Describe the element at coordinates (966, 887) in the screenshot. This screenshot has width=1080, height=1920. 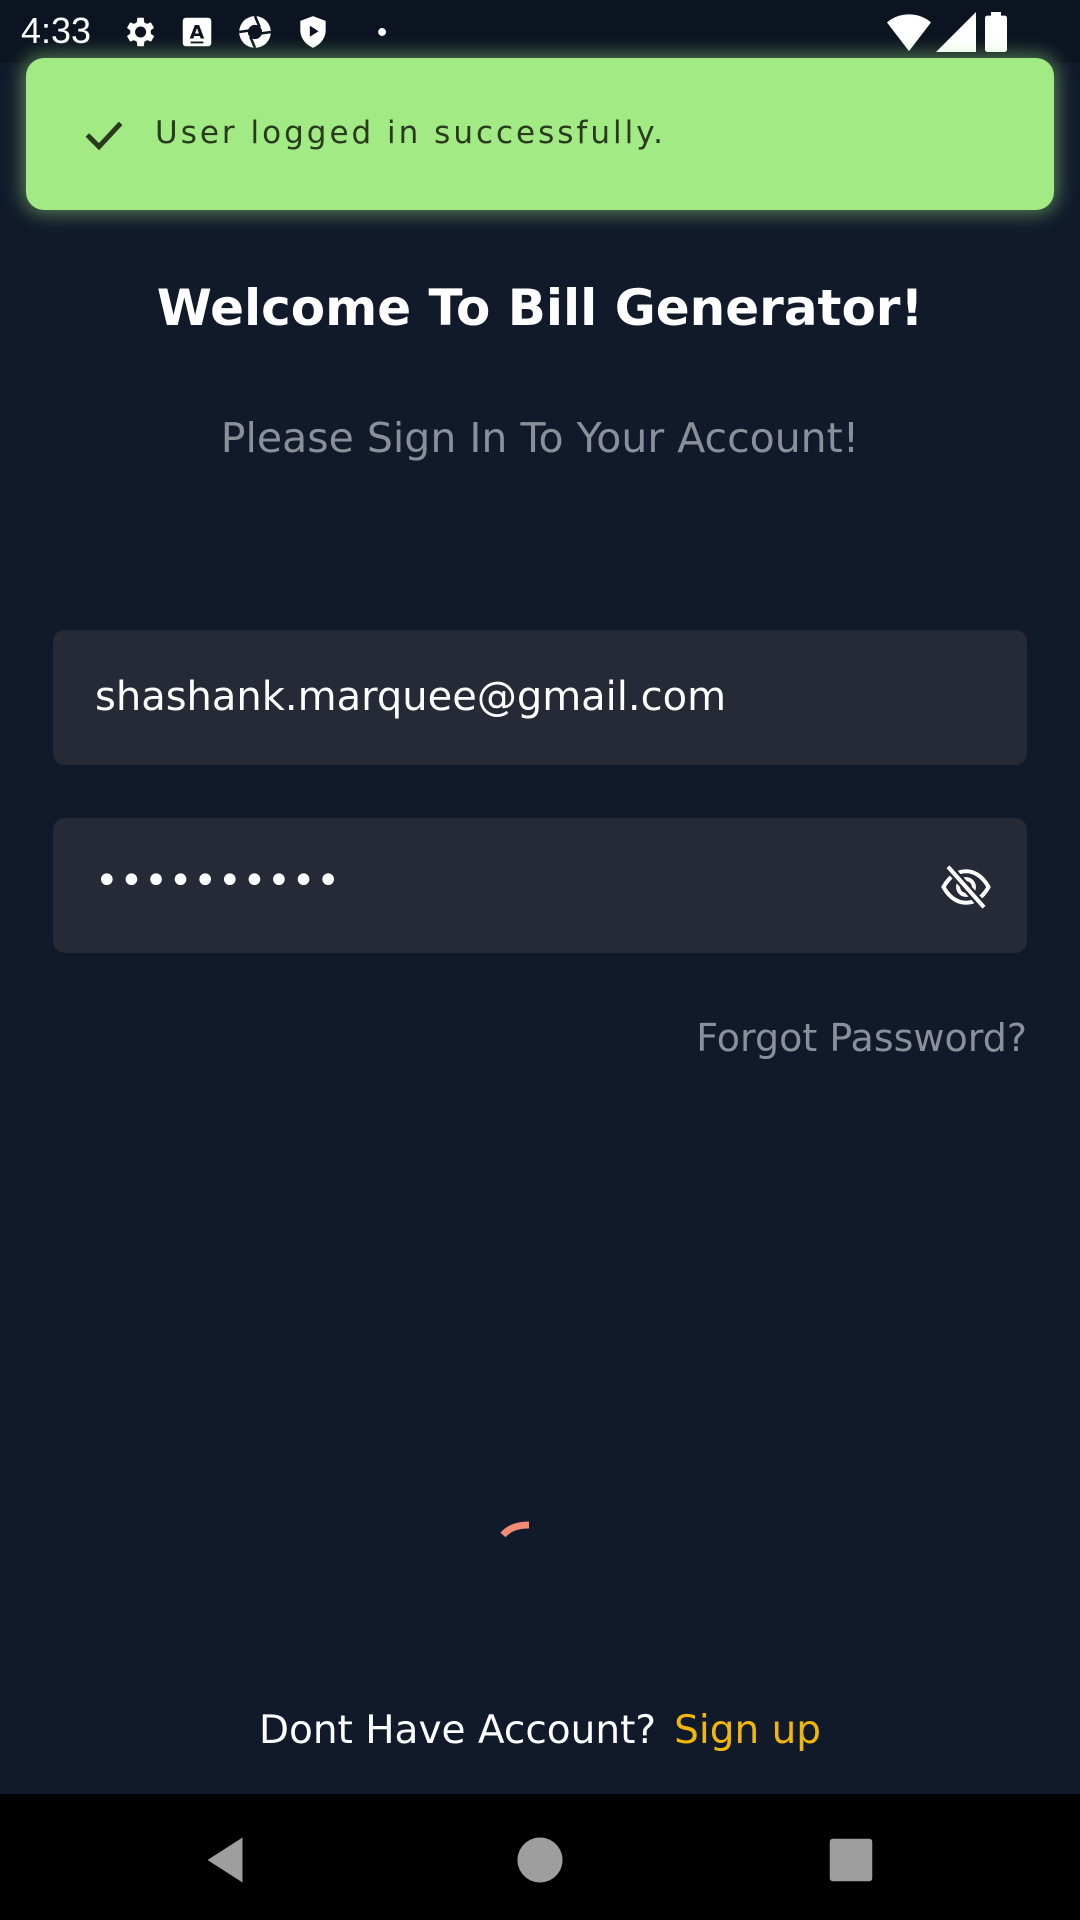
I see `eye-off-icon` at that location.